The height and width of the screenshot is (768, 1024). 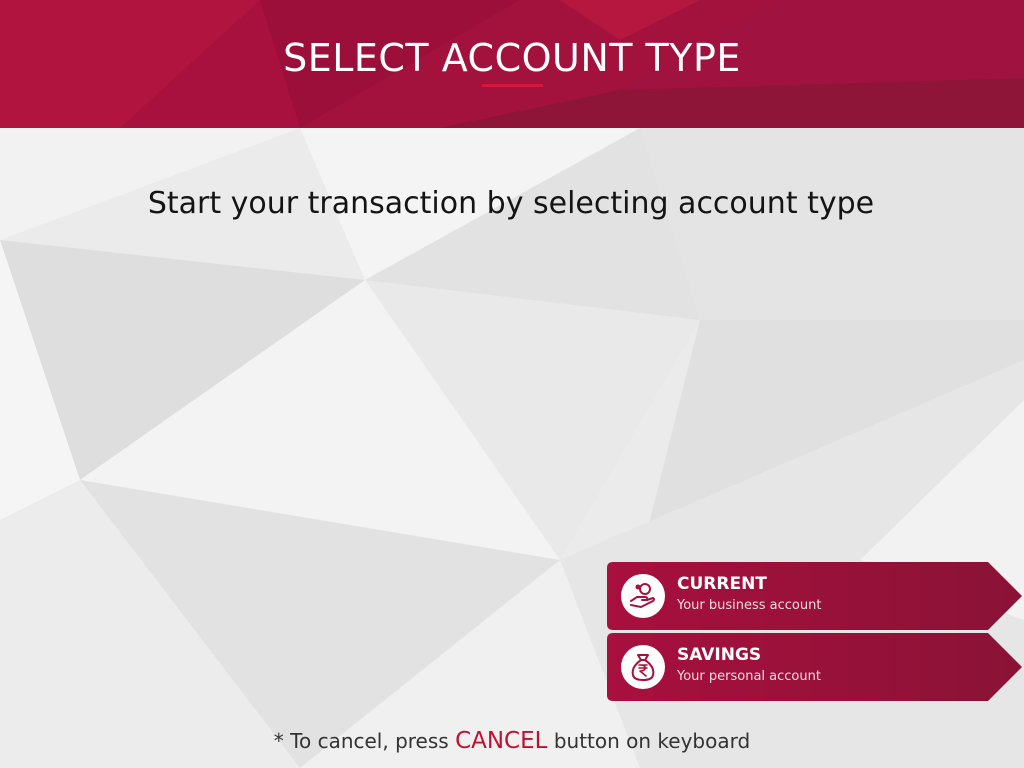 I want to click on page-title: SELECT ACCOUNT TYPE, so click(x=512, y=58).